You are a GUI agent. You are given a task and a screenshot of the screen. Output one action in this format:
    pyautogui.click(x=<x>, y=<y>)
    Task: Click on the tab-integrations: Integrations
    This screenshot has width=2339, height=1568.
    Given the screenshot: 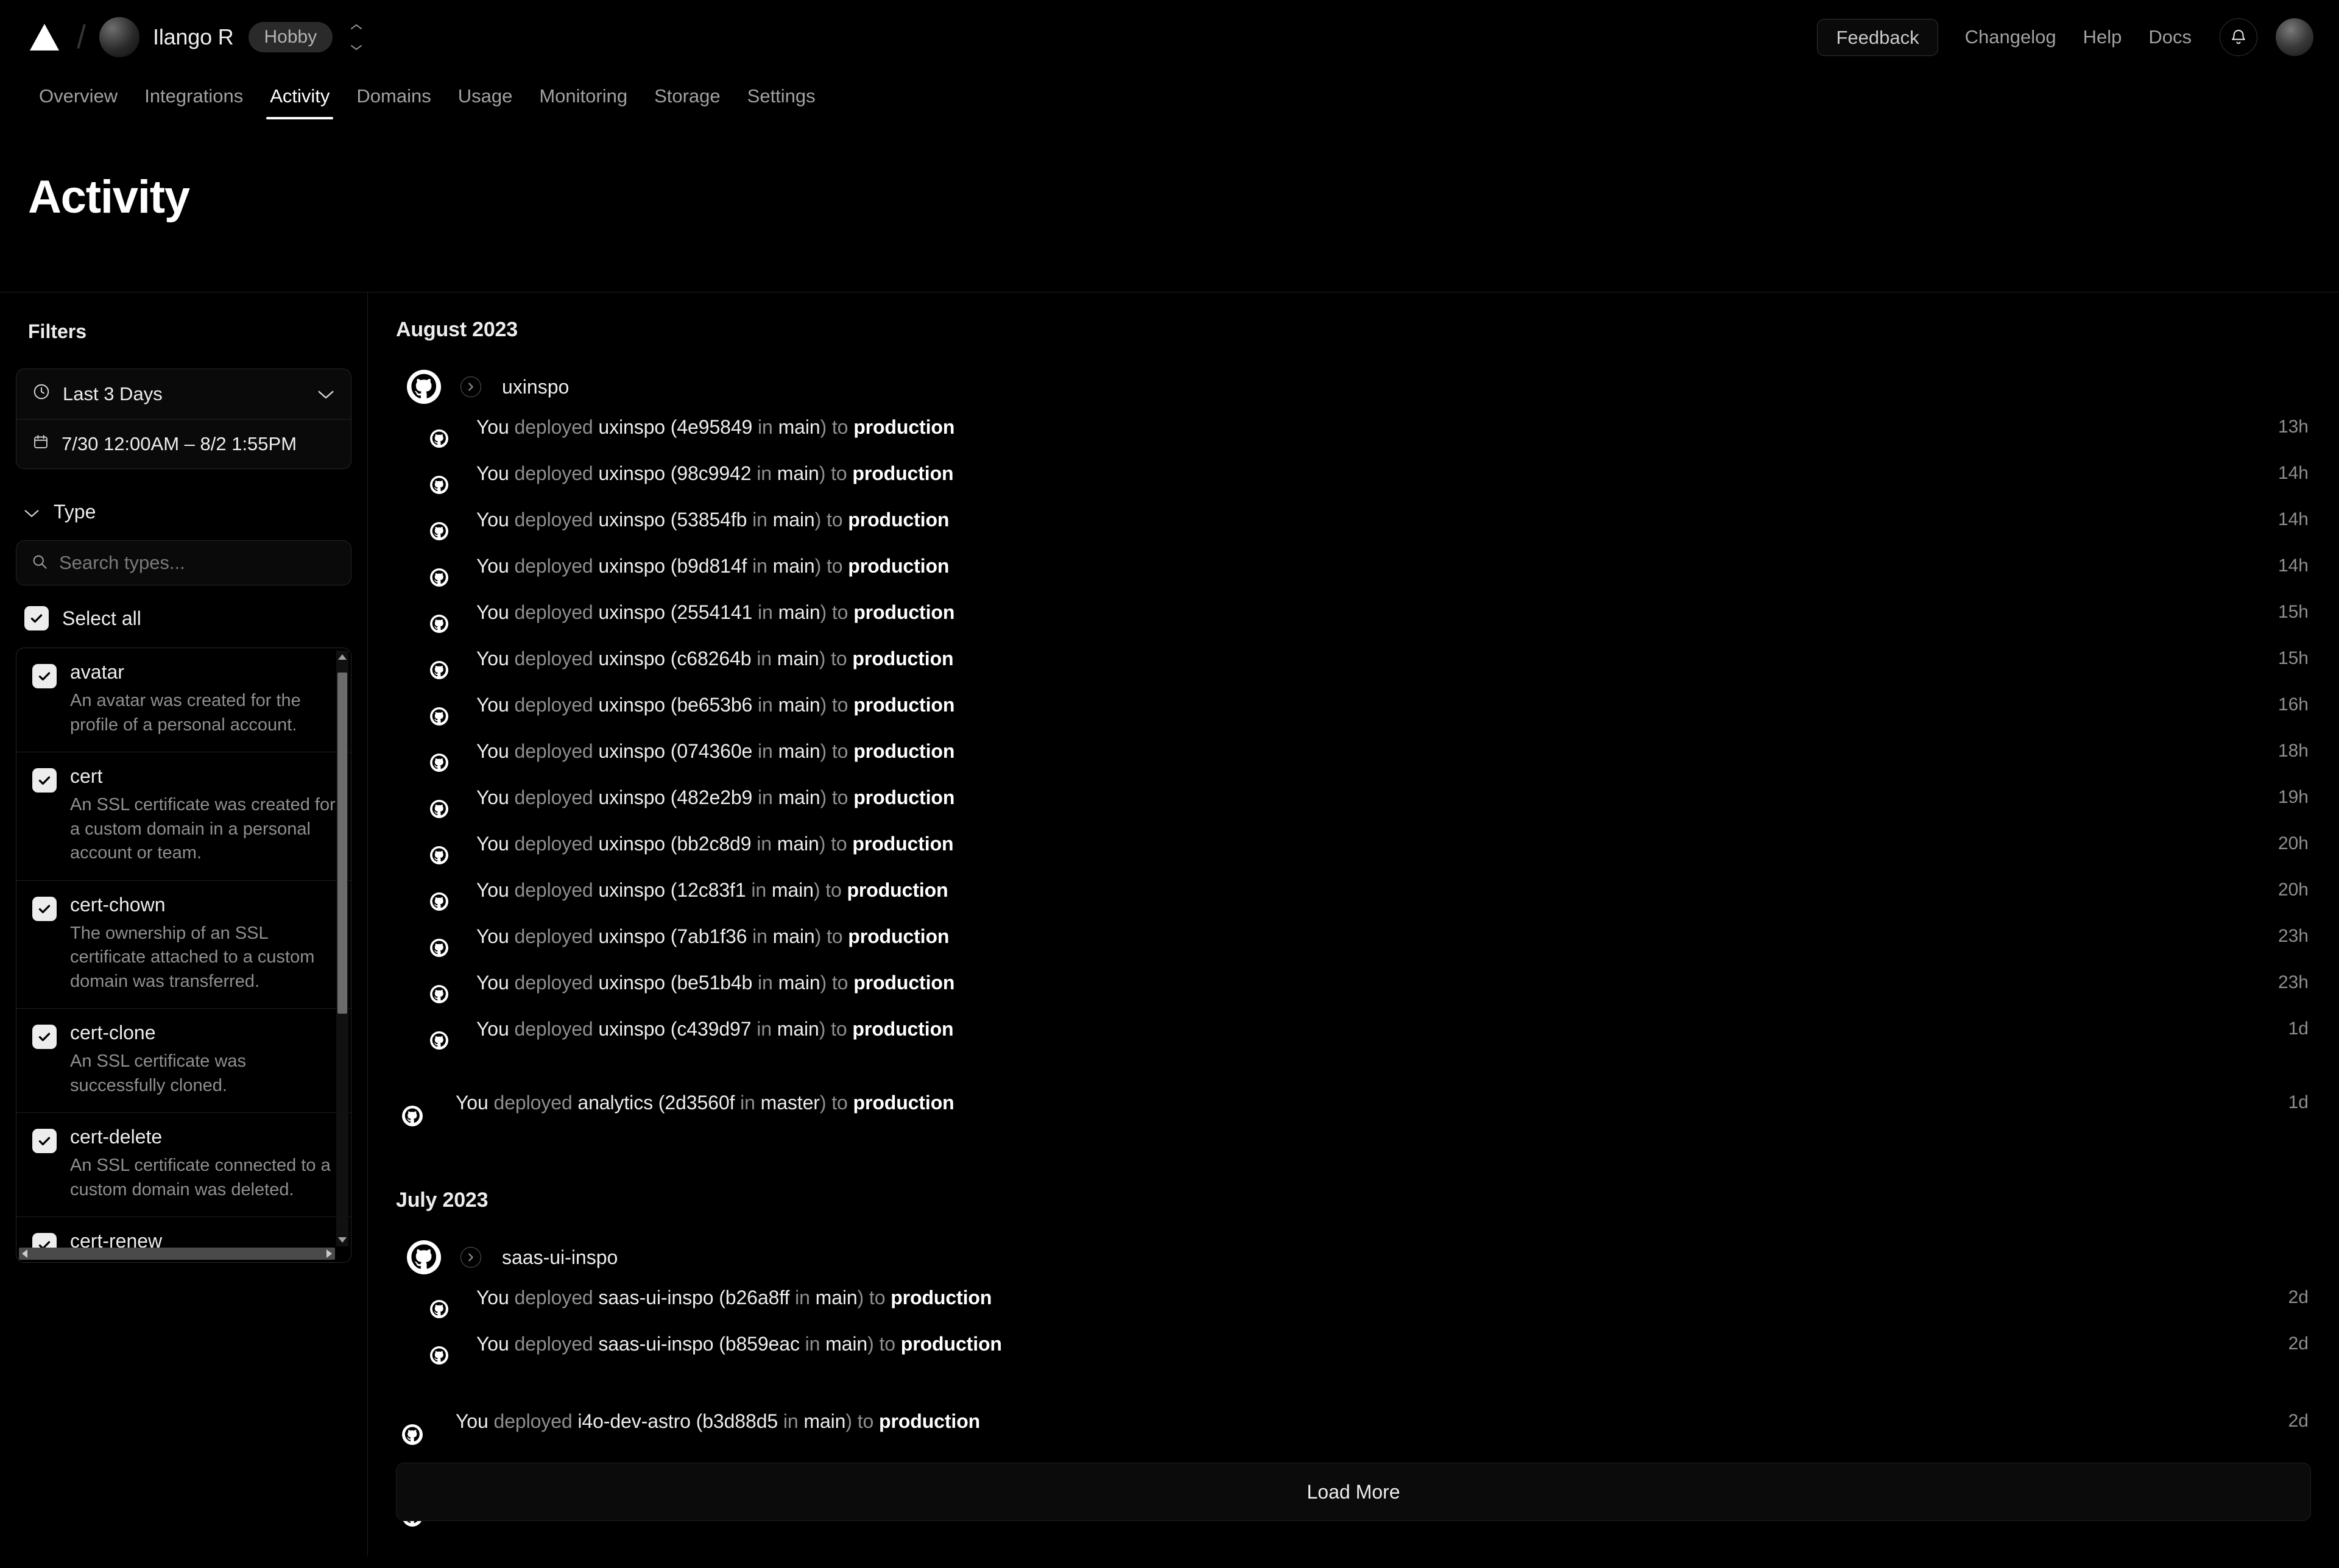 What is the action you would take?
    pyautogui.click(x=193, y=102)
    